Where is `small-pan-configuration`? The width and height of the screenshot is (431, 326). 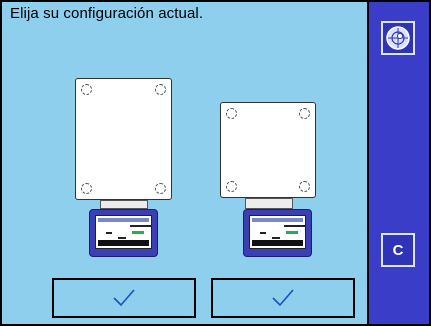 small-pan-configuration is located at coordinates (277, 180).